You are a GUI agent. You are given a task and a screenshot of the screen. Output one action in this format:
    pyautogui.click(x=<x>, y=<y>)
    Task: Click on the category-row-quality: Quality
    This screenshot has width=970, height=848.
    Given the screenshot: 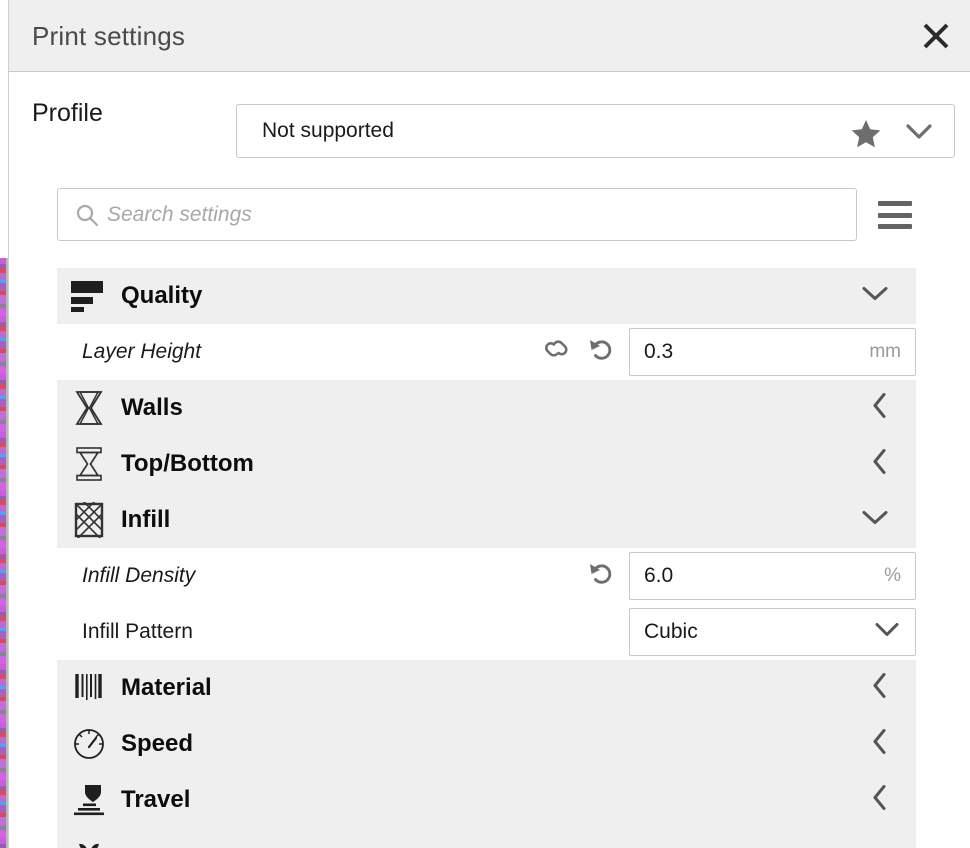 What is the action you would take?
    pyautogui.click(x=486, y=296)
    